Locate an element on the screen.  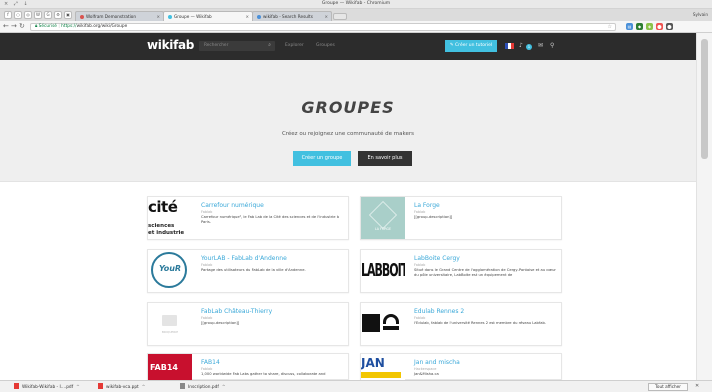
group-thumbnail: LABBOITE is located at coordinates (383, 271).